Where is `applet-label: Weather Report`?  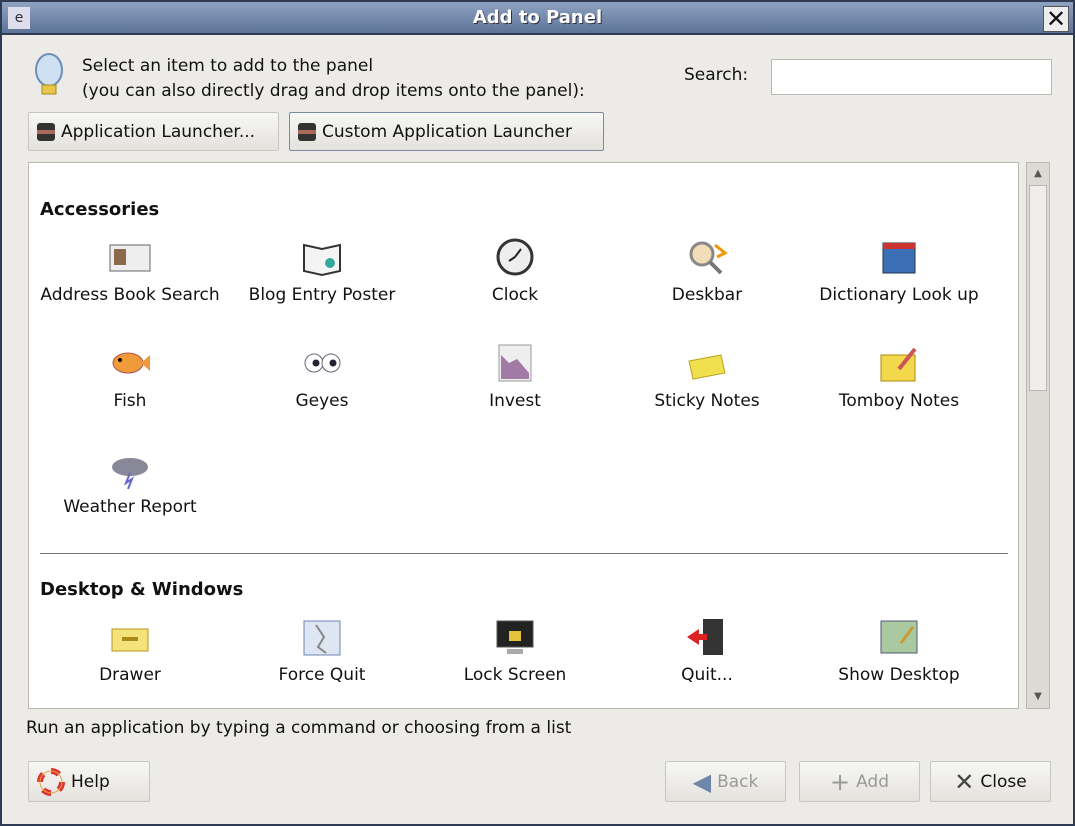 applet-label: Weather Report is located at coordinates (130, 507).